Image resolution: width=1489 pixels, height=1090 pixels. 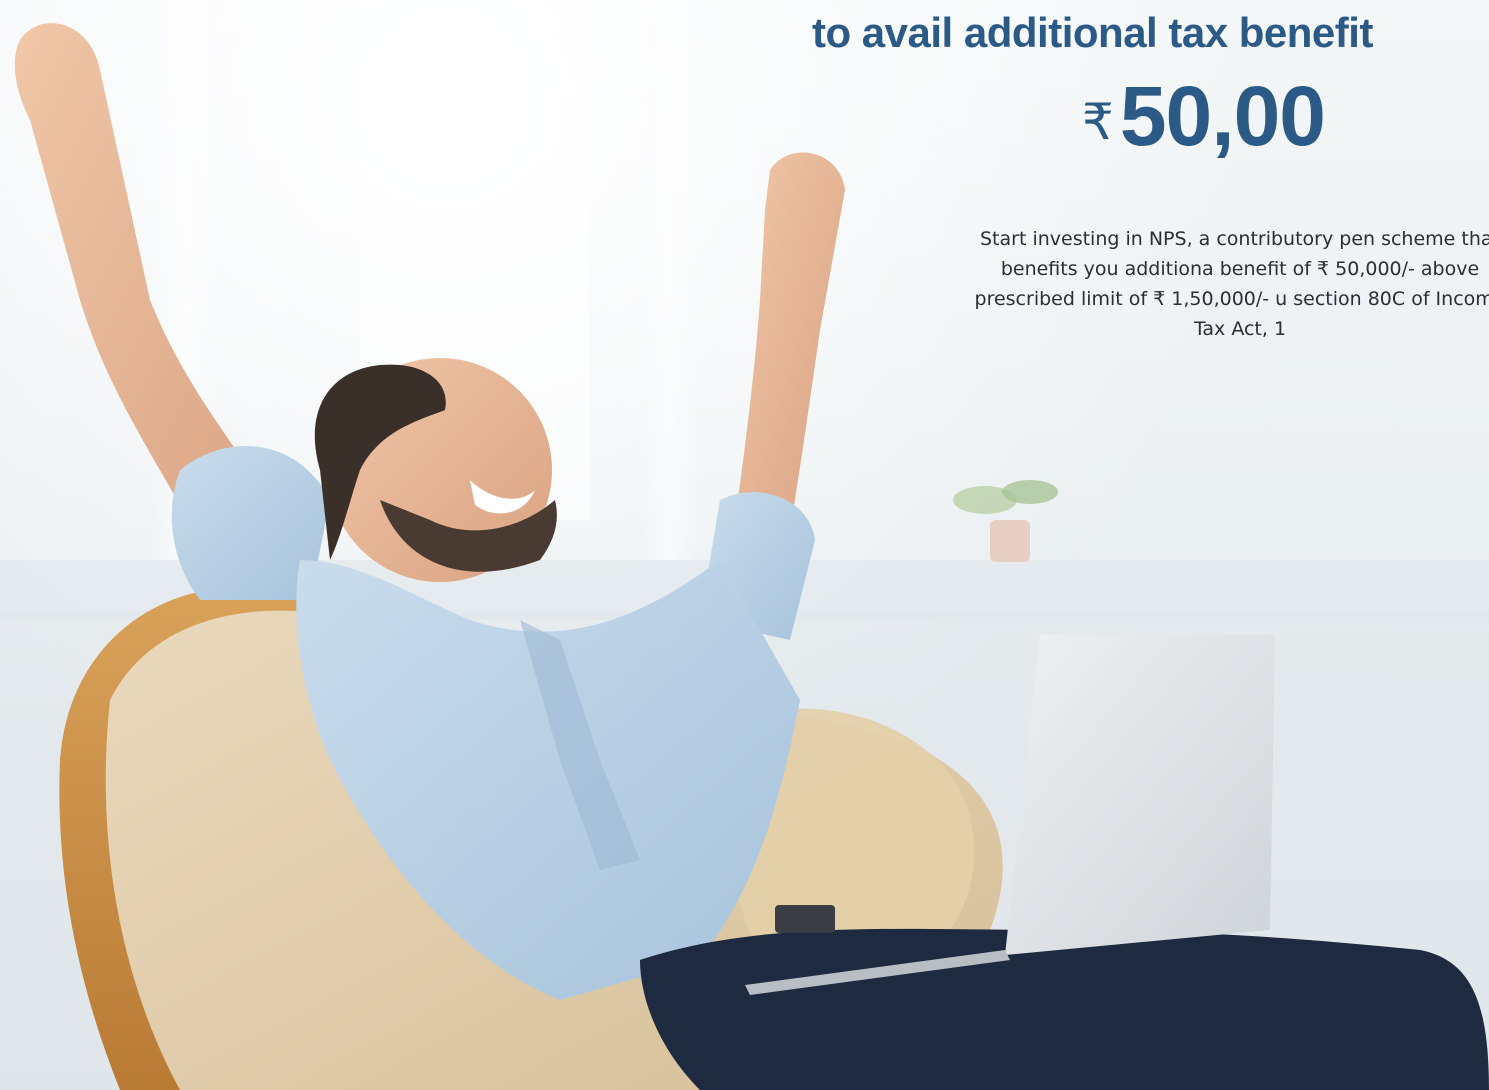 I want to click on amount-figure: 50,00, so click(x=1222, y=116).